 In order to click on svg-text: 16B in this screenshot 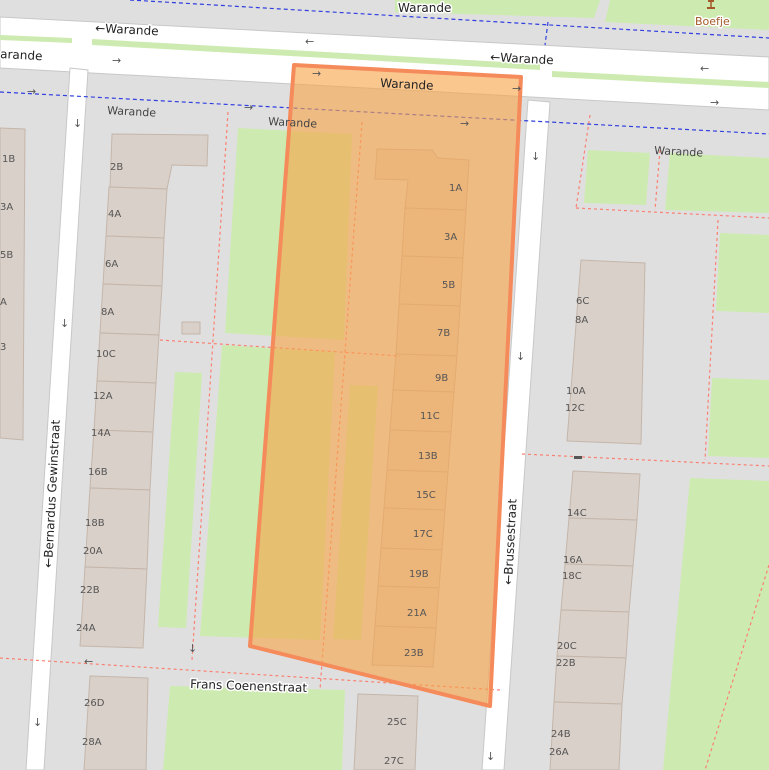, I will do `click(98, 472)`.